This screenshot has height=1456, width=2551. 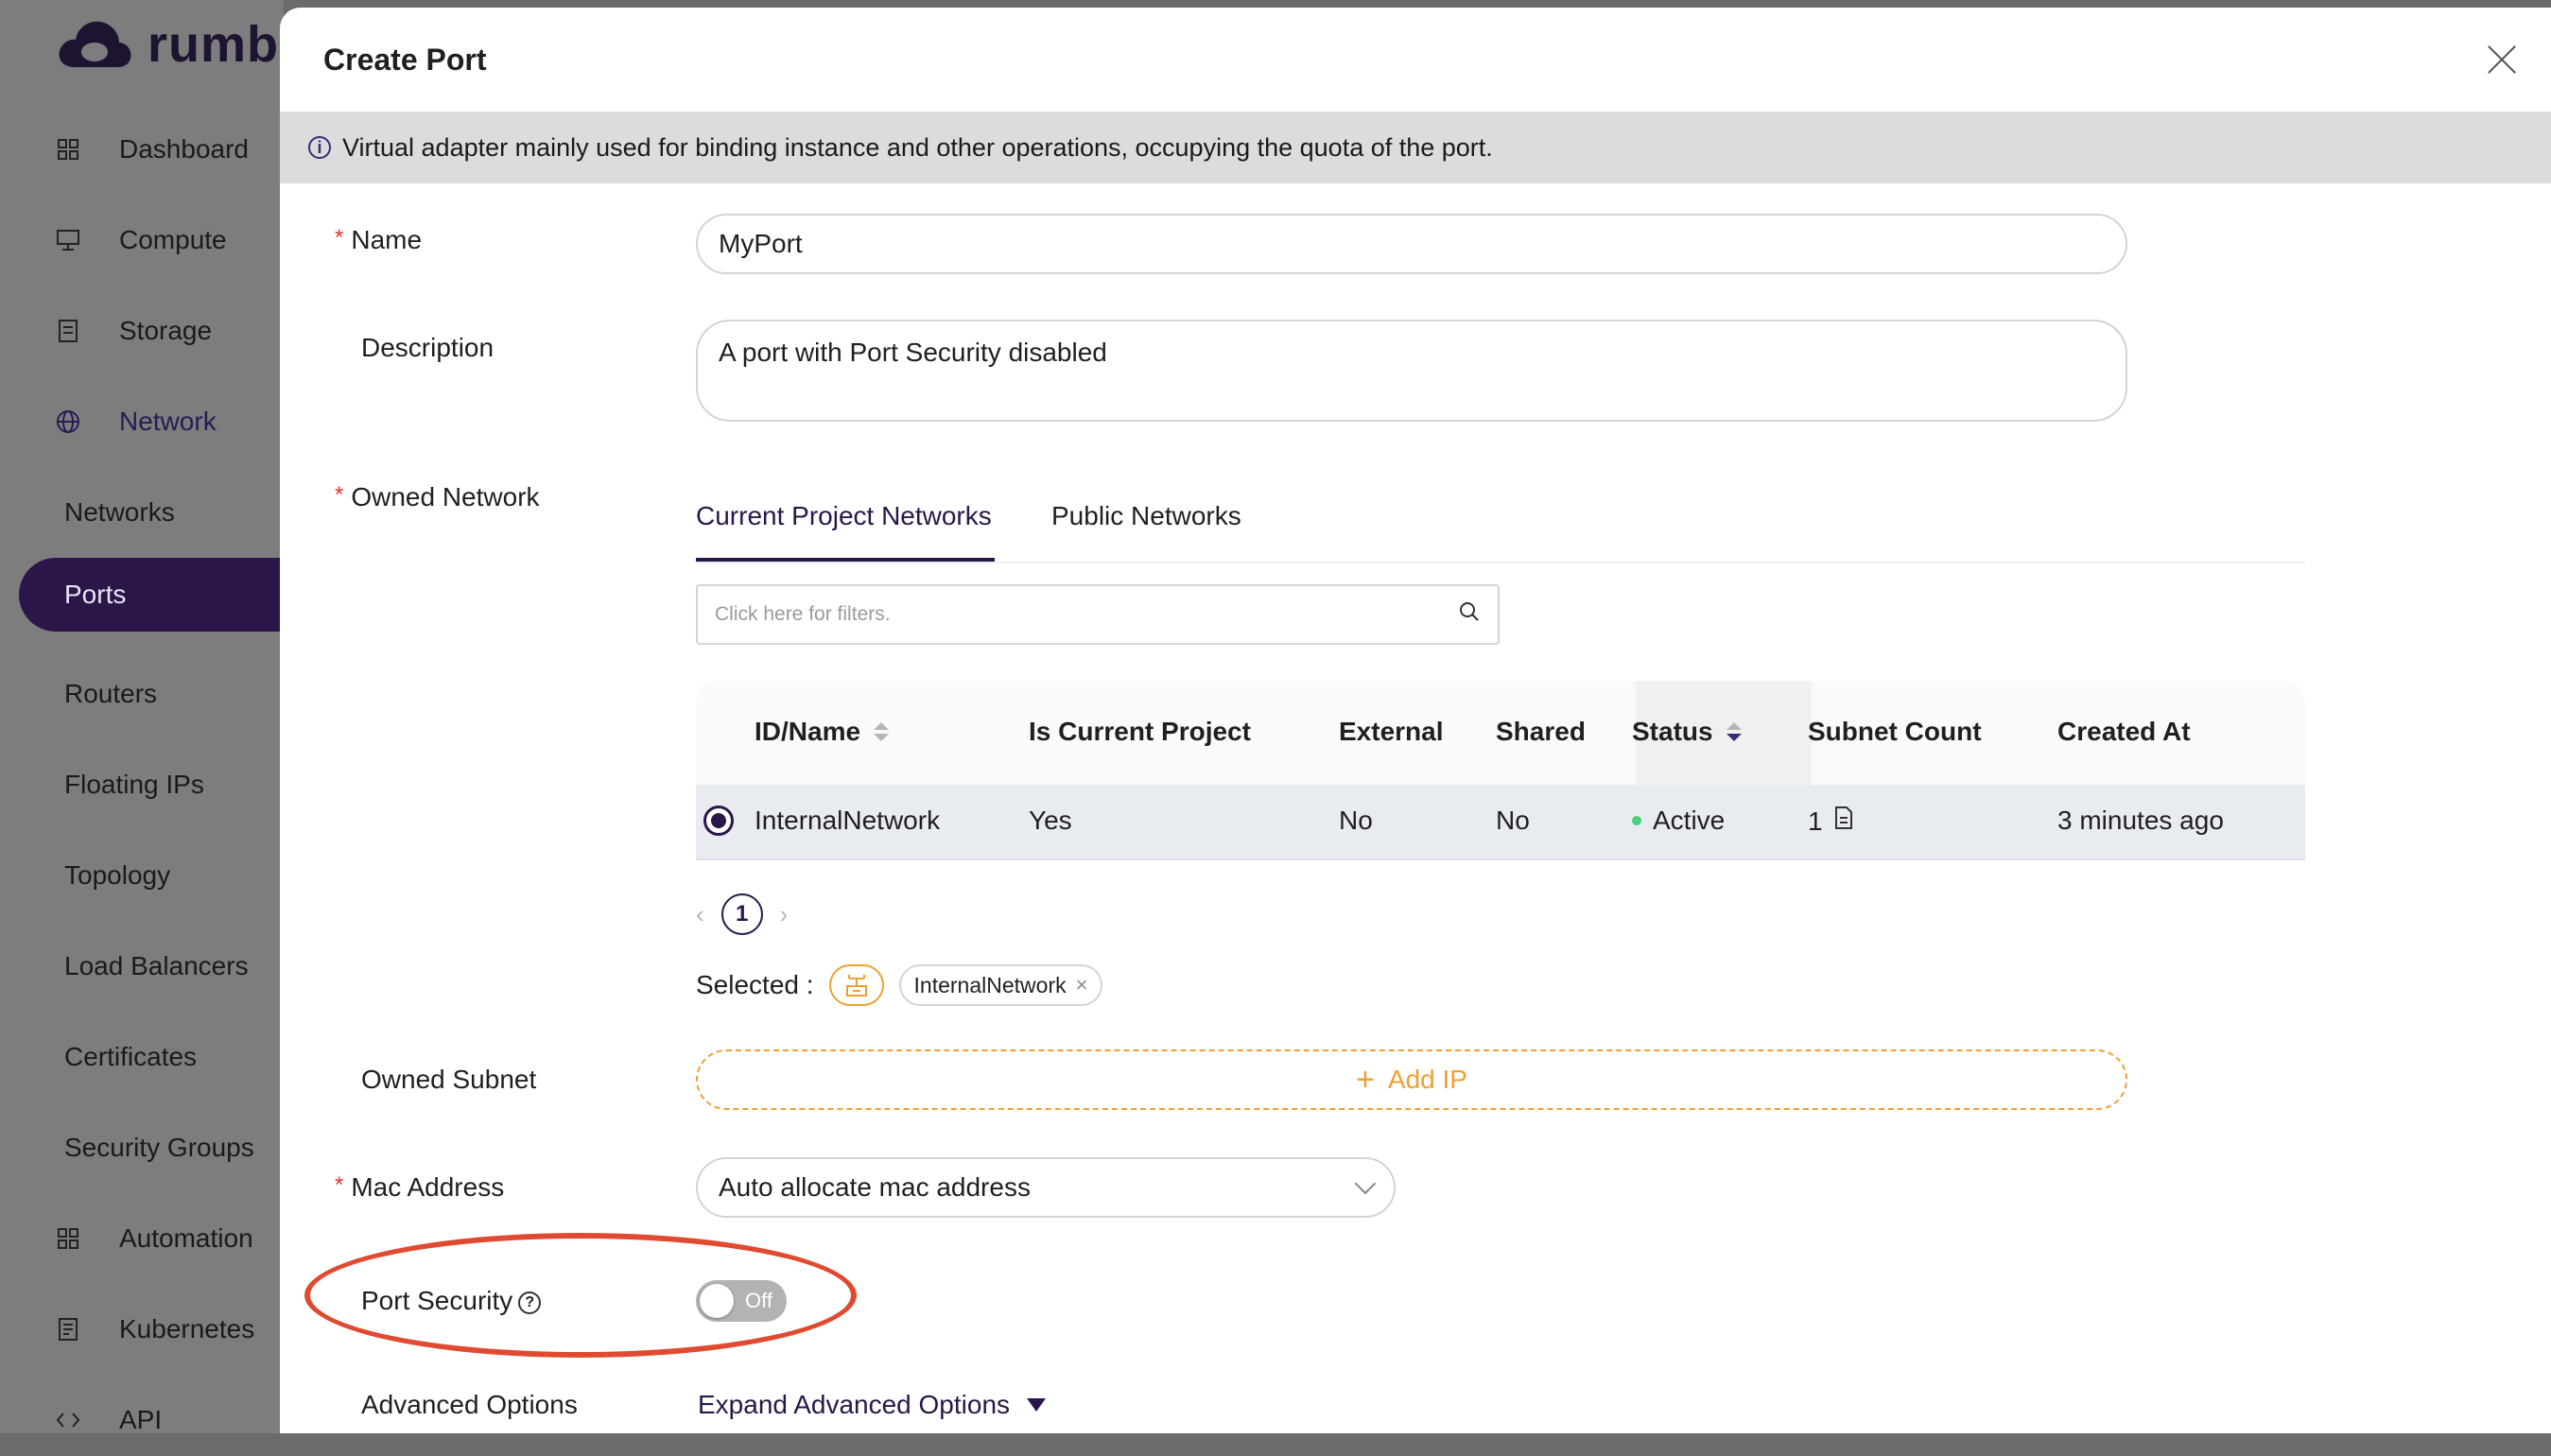 What do you see at coordinates (1365, 1183) in the screenshot?
I see `chevron-down-icon` at bounding box center [1365, 1183].